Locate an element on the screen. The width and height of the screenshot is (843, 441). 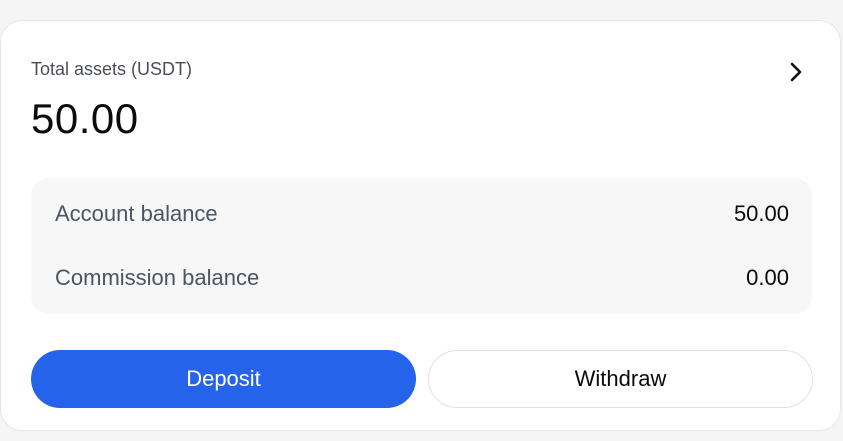
commission-balance-value: 0.00 is located at coordinates (767, 277).